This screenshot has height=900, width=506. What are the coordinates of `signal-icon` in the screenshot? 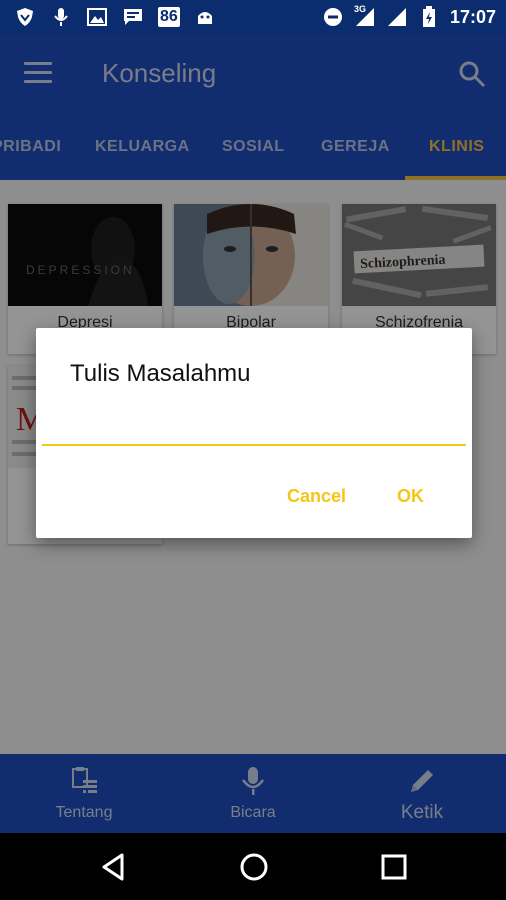 It's located at (397, 17).